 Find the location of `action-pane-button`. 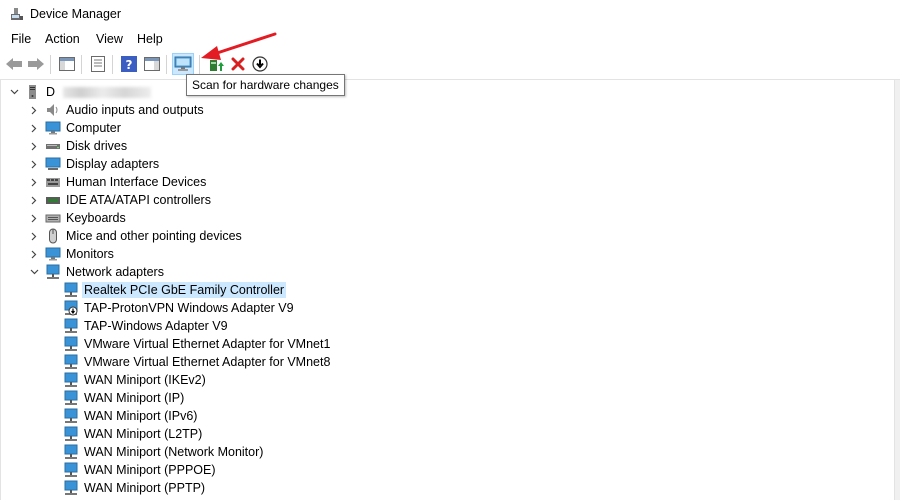

action-pane-button is located at coordinates (152, 64).